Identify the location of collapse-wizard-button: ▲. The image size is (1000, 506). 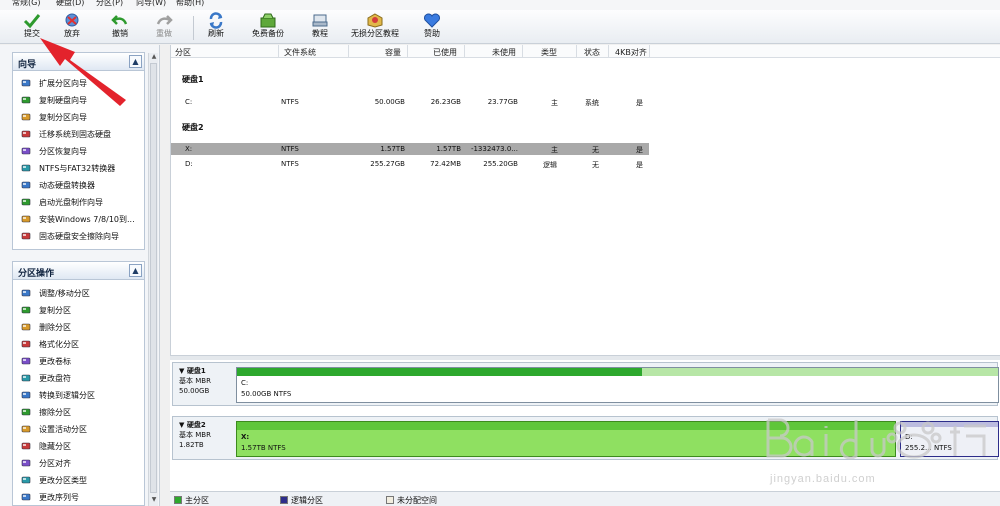
(135, 61).